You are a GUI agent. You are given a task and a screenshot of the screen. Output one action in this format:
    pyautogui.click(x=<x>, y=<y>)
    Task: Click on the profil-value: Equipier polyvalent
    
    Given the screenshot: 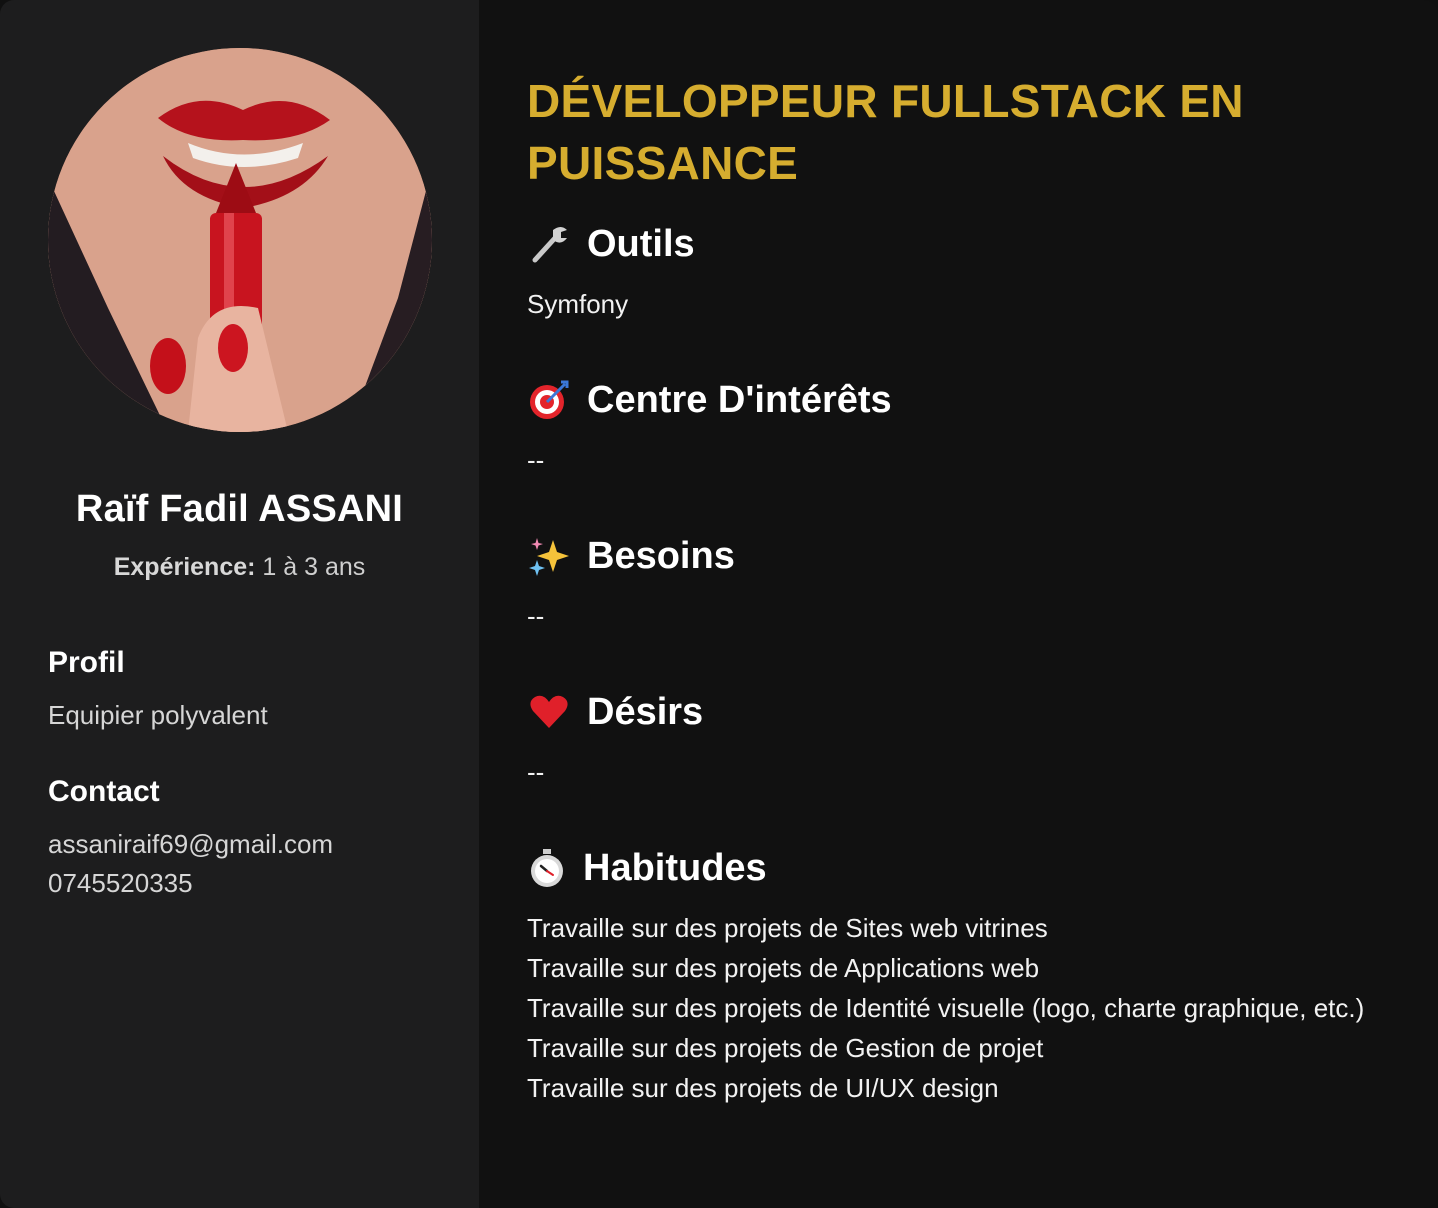 What is the action you would take?
    pyautogui.click(x=158, y=715)
    